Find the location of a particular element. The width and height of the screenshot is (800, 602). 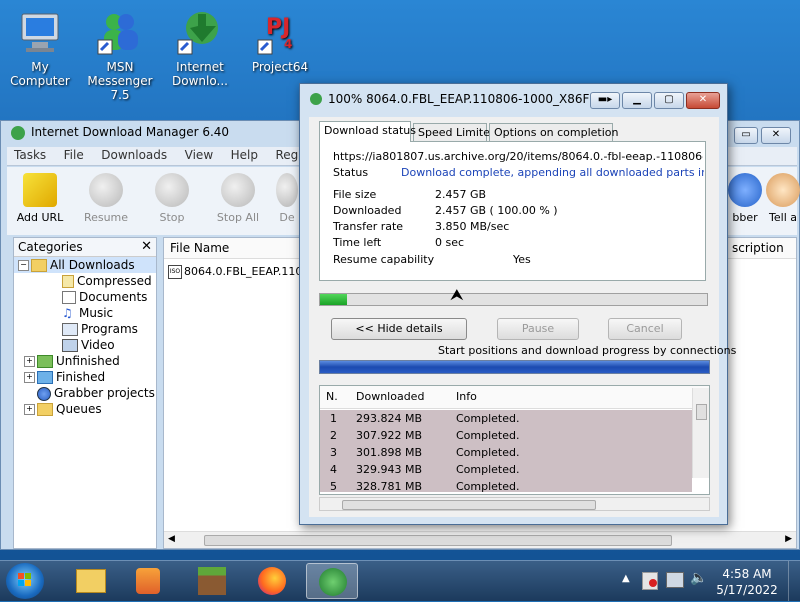

tree-item-documents: Documents is located at coordinates (85, 297).